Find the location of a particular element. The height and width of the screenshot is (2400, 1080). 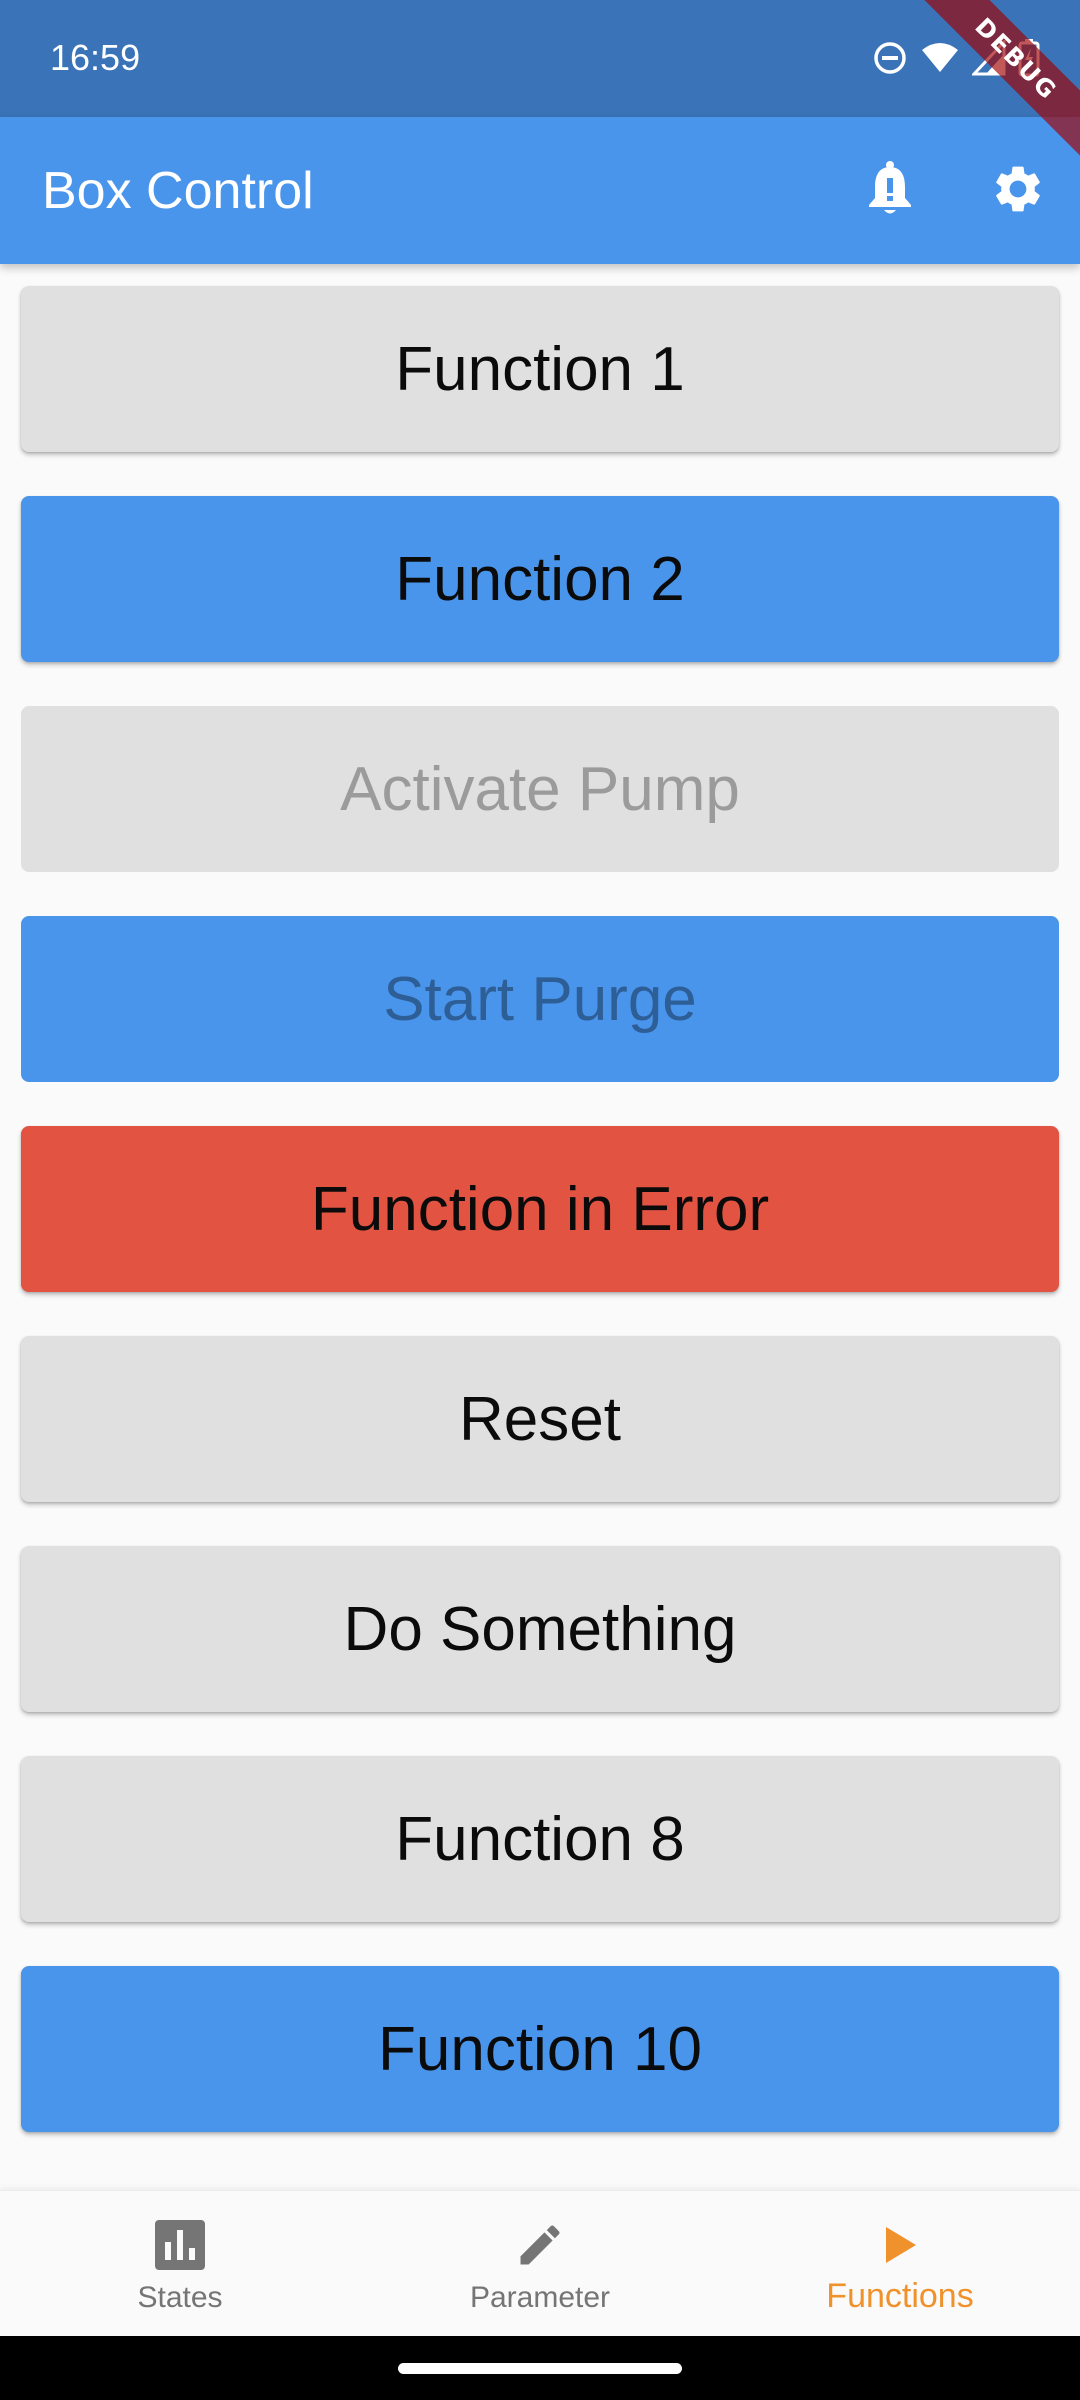

function-in-error-button: Function in Error is located at coordinates (540, 1209).